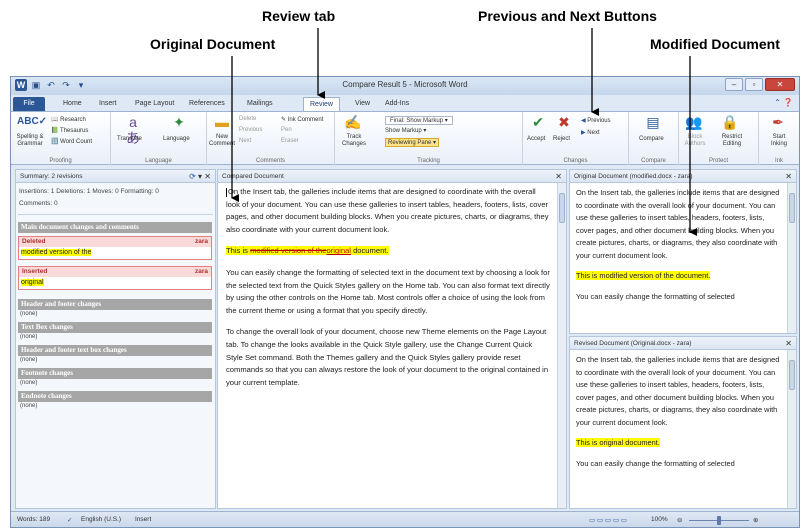  I want to click on tab-view: View, so click(362, 104).